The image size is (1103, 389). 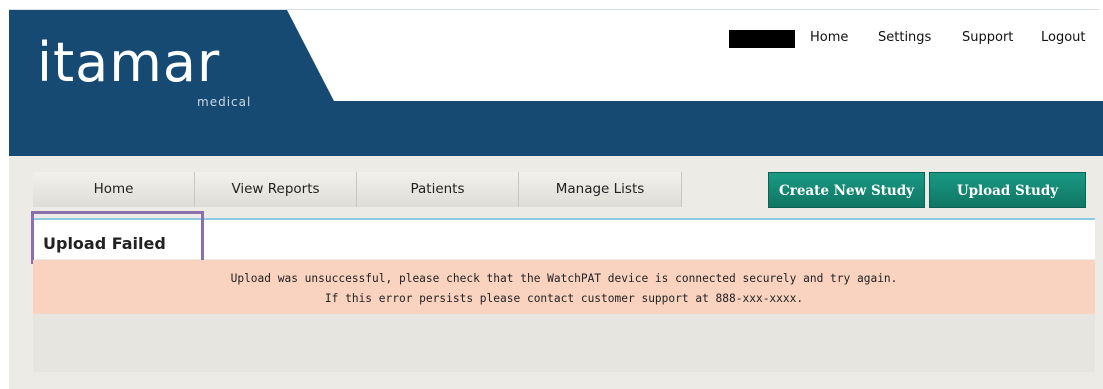 I want to click on top-link-settings: Settings, so click(x=904, y=37).